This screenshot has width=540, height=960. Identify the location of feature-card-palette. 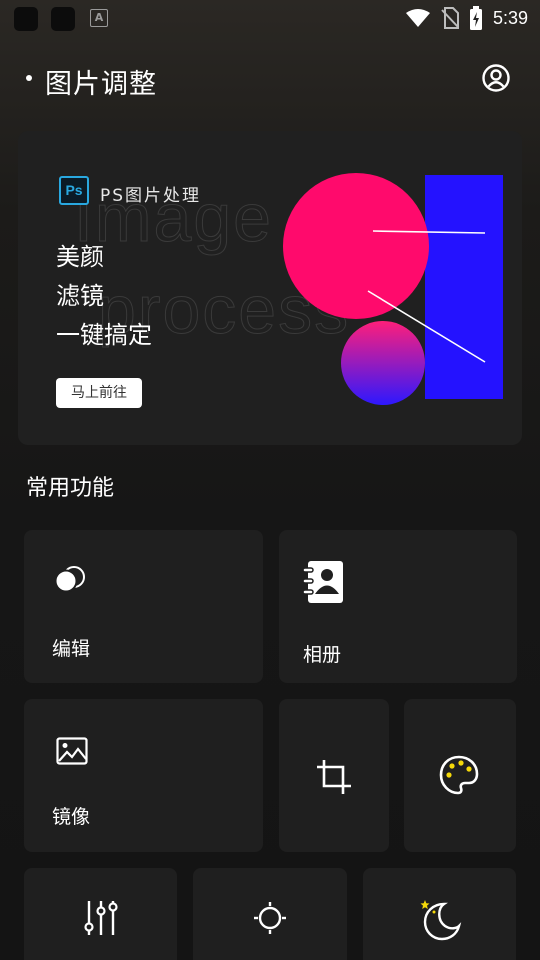
(460, 775).